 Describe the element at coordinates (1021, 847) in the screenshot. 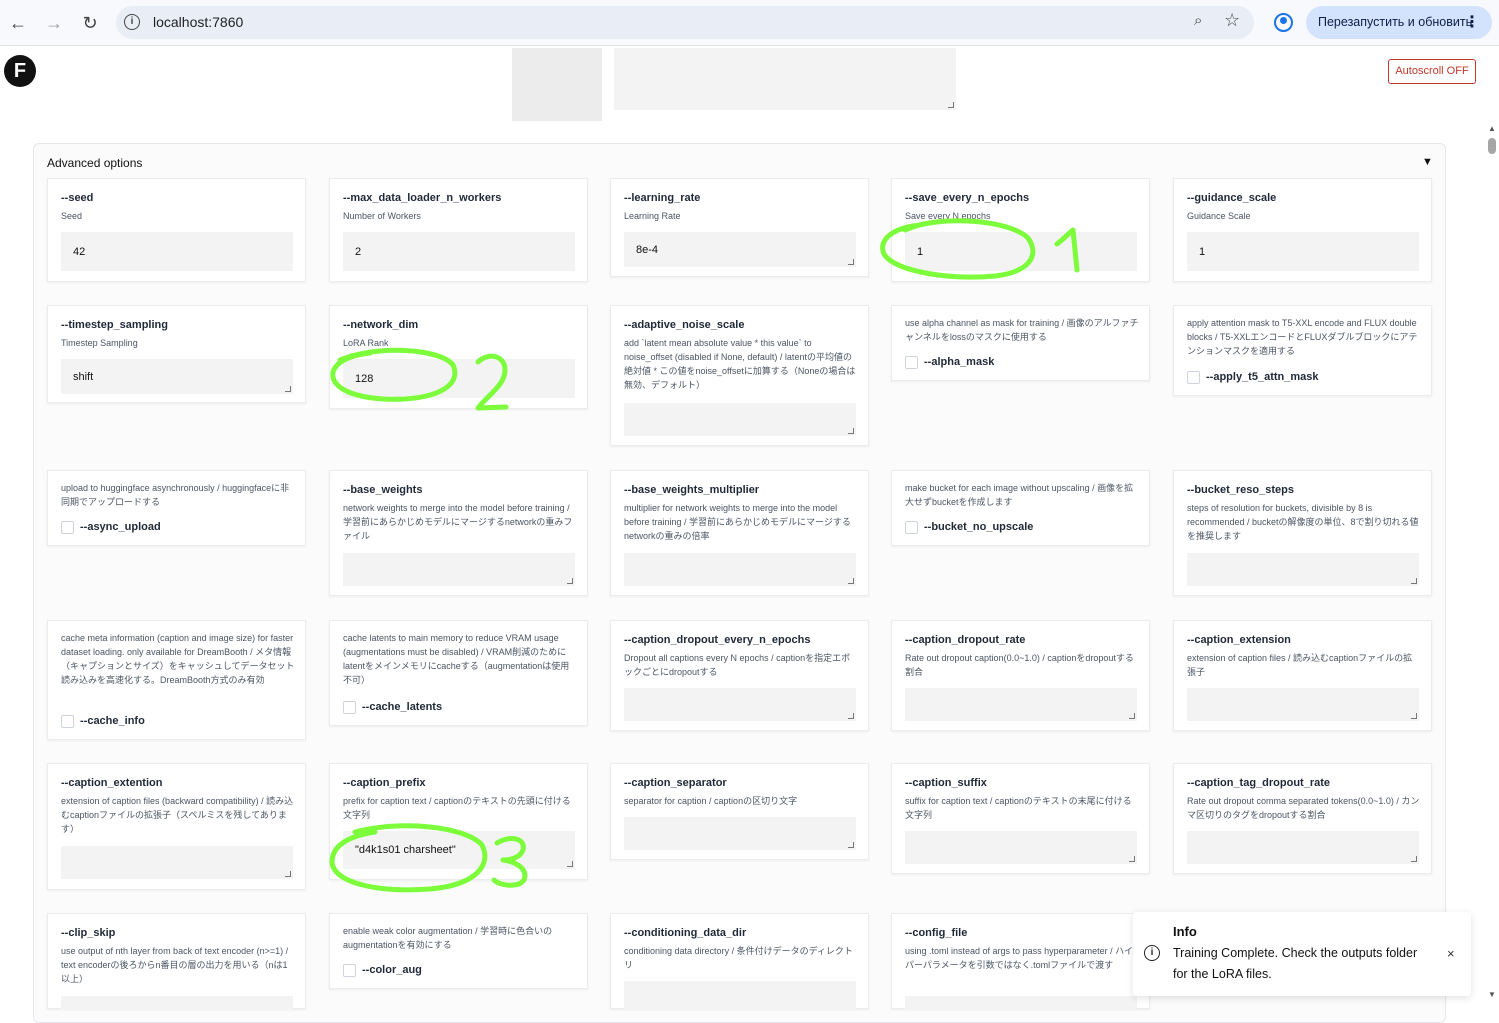

I see `caption-suffix-input` at that location.